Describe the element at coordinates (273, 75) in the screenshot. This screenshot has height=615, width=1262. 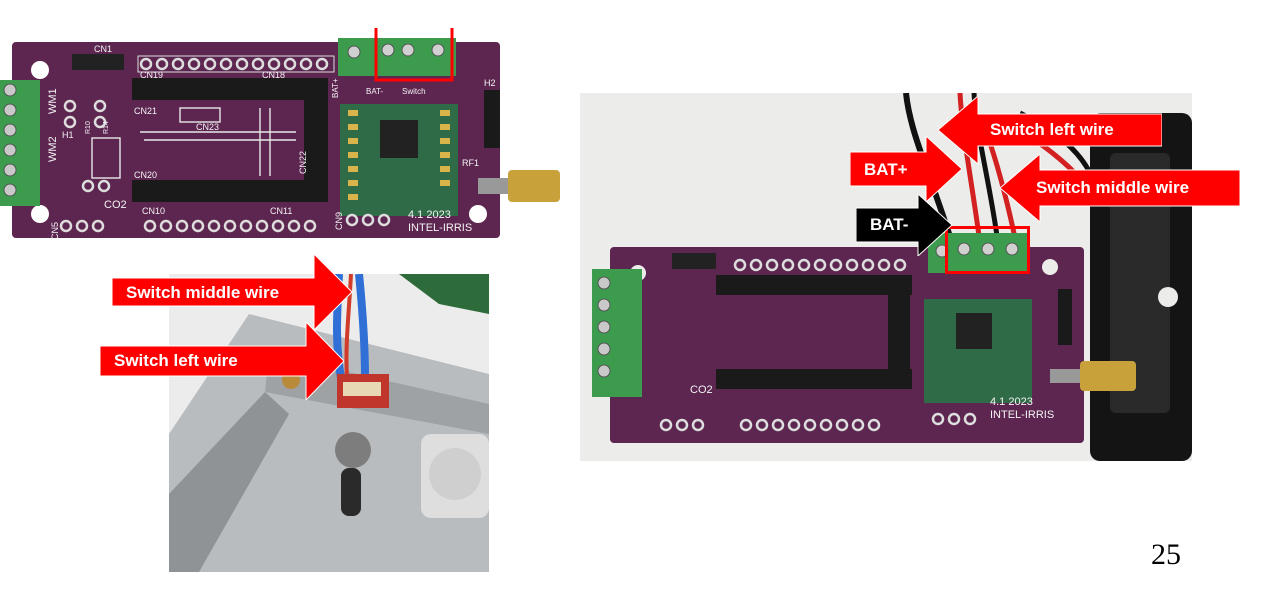
I see `silk-cn18: CN18` at that location.